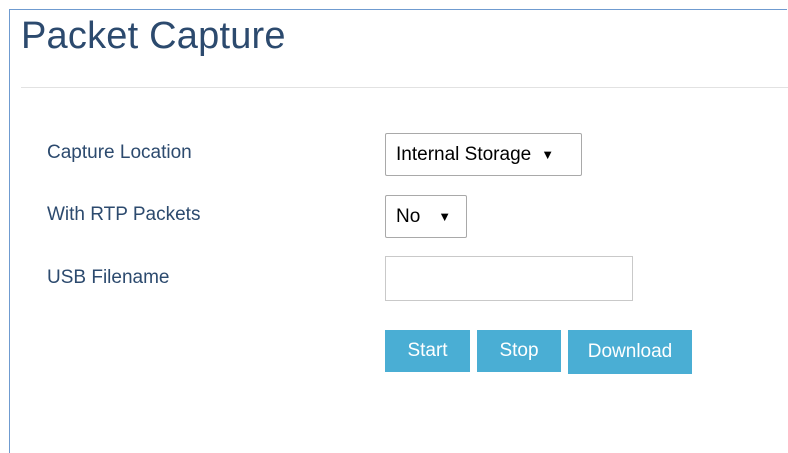  I want to click on usb-filename-input, so click(509, 278).